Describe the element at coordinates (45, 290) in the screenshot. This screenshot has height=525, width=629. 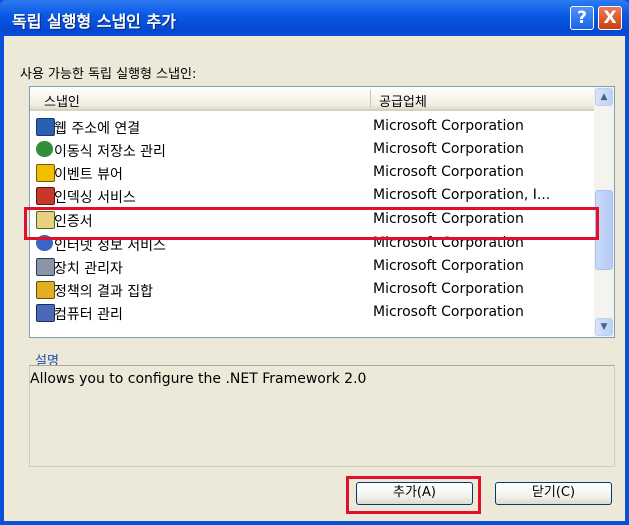
I see `policy-result-icon` at that location.